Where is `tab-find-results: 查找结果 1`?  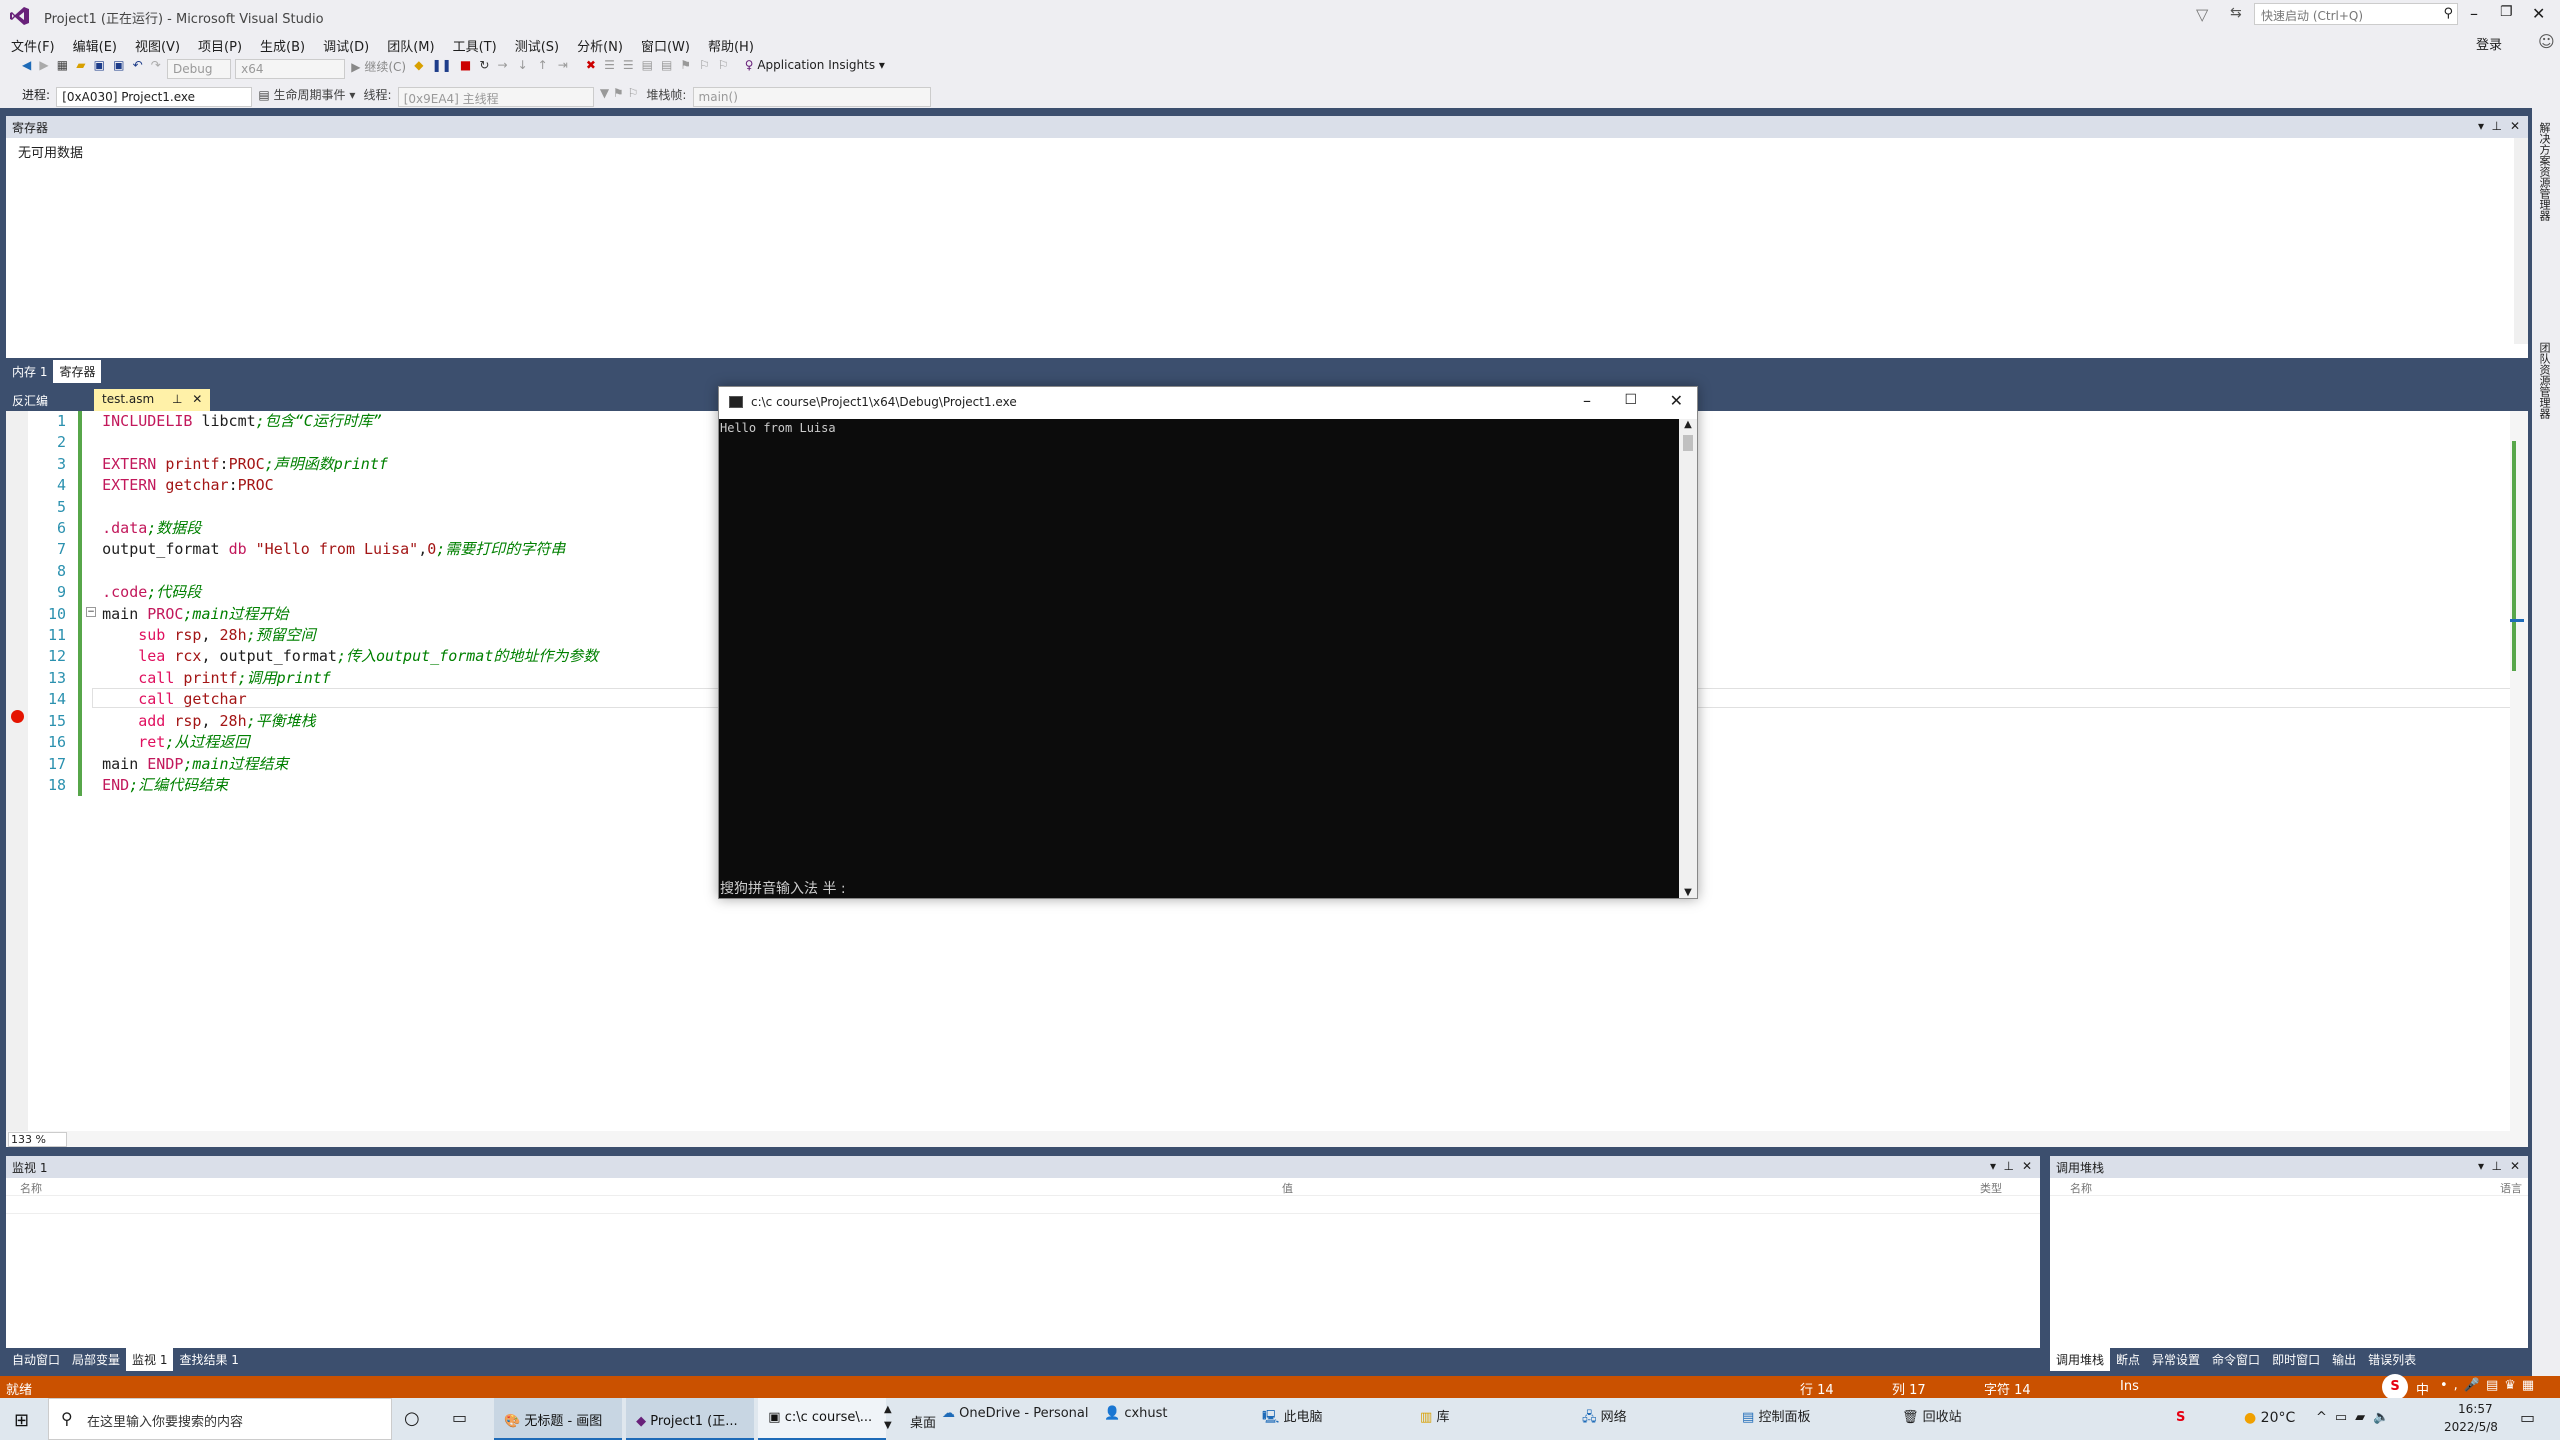 tab-find-results: 查找结果 1 is located at coordinates (208, 1359).